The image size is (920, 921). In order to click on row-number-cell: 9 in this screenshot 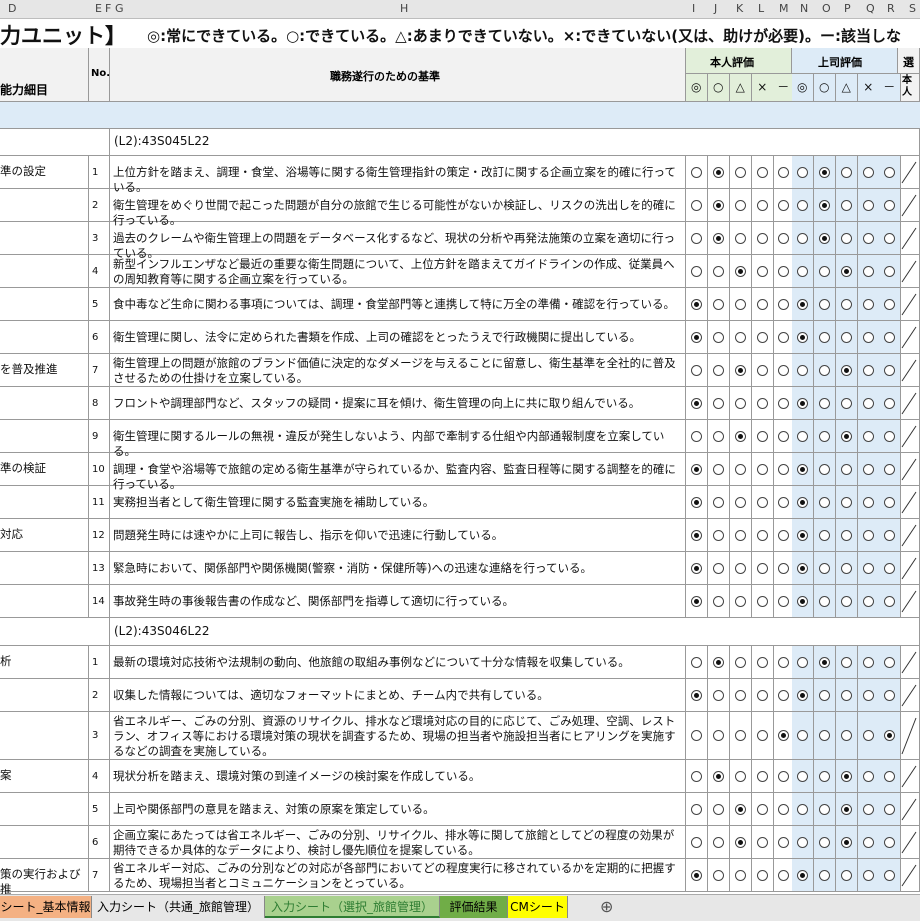, I will do `click(99, 436)`.